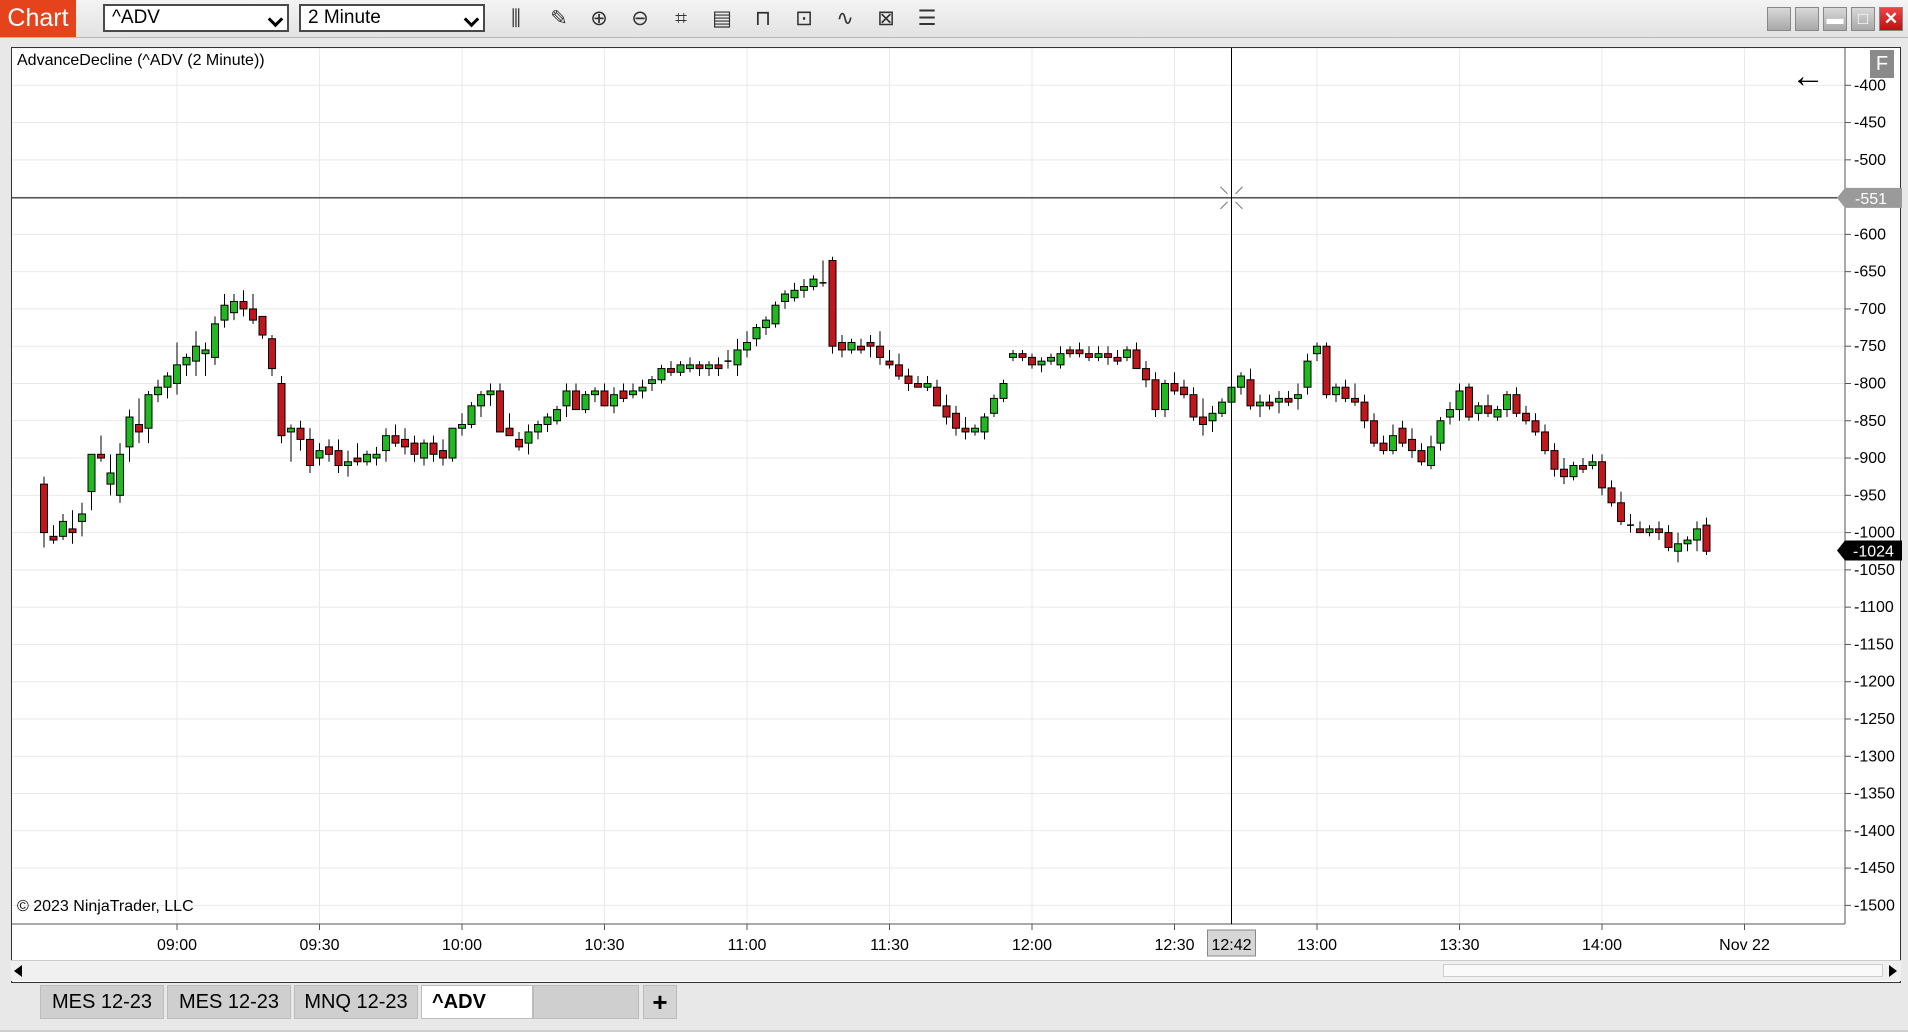 The height and width of the screenshot is (1032, 1908). I want to click on instrument-selector: ^ADV, so click(196, 18).